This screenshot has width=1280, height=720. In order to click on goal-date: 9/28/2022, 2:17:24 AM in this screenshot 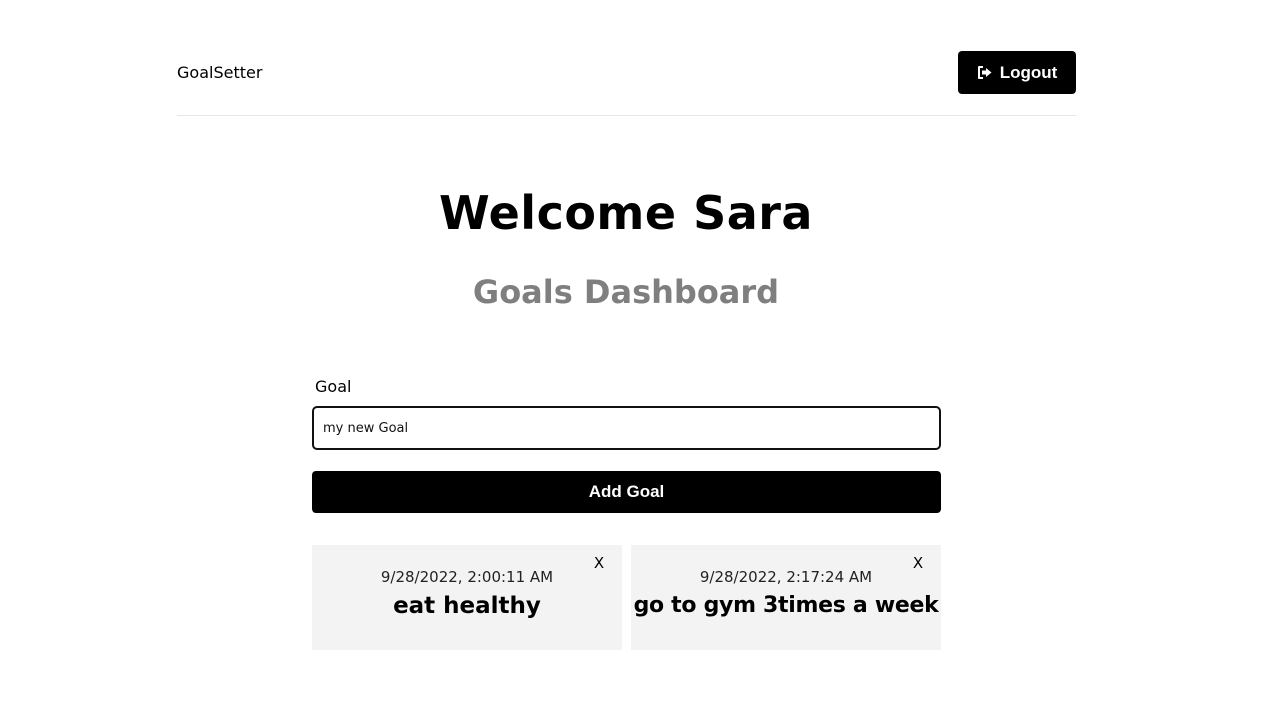, I will do `click(786, 577)`.